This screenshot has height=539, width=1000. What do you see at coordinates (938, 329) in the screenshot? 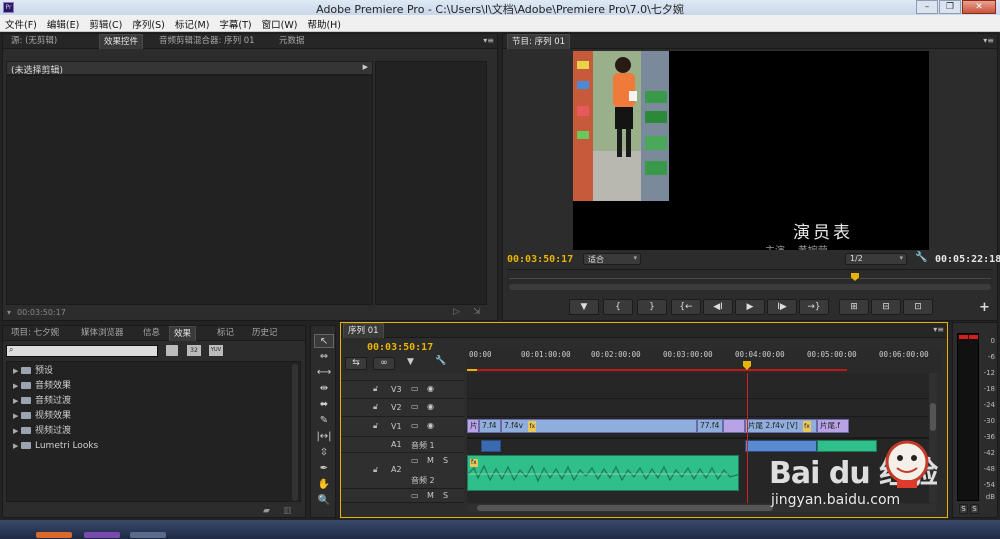
I see `timeline-panel-menu-icon: ▾≡` at bounding box center [938, 329].